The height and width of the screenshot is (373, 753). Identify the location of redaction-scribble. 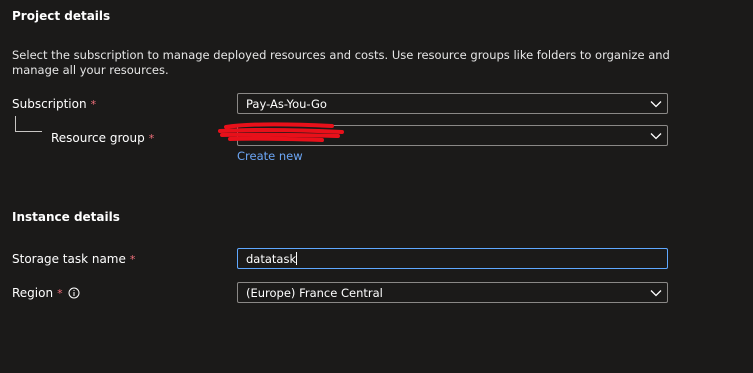
(281, 132).